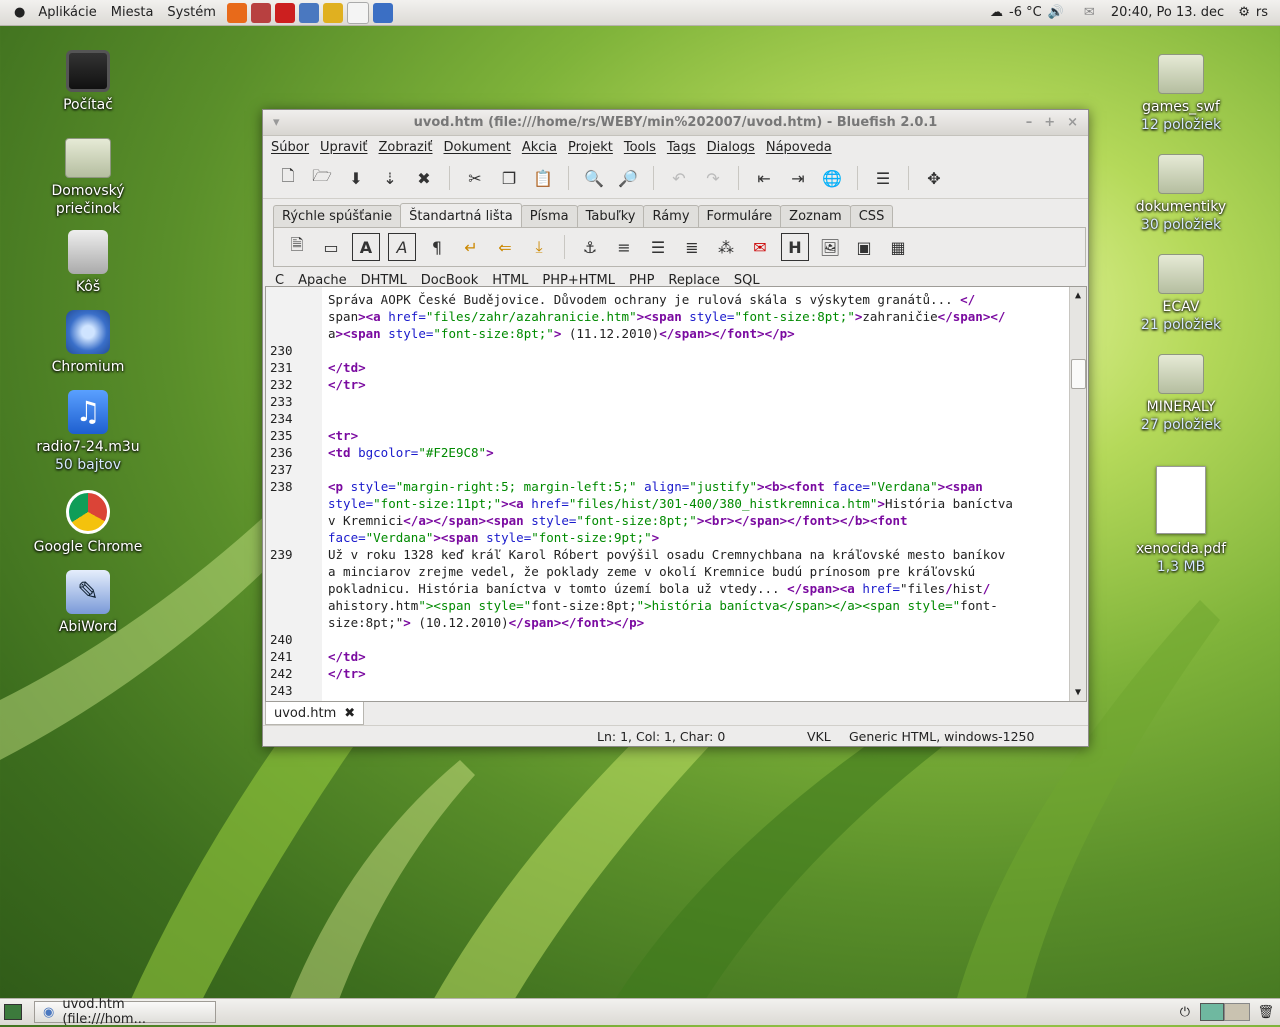 The width and height of the screenshot is (1280, 1027). Describe the element at coordinates (610, 216) in the screenshot. I see `tab-tables: Tabuľky` at that location.